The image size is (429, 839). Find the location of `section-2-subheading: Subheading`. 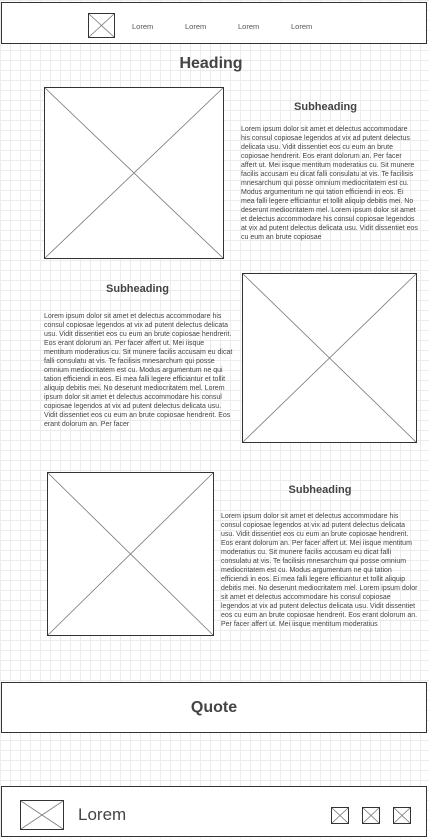

section-2-subheading: Subheading is located at coordinates (137, 289).